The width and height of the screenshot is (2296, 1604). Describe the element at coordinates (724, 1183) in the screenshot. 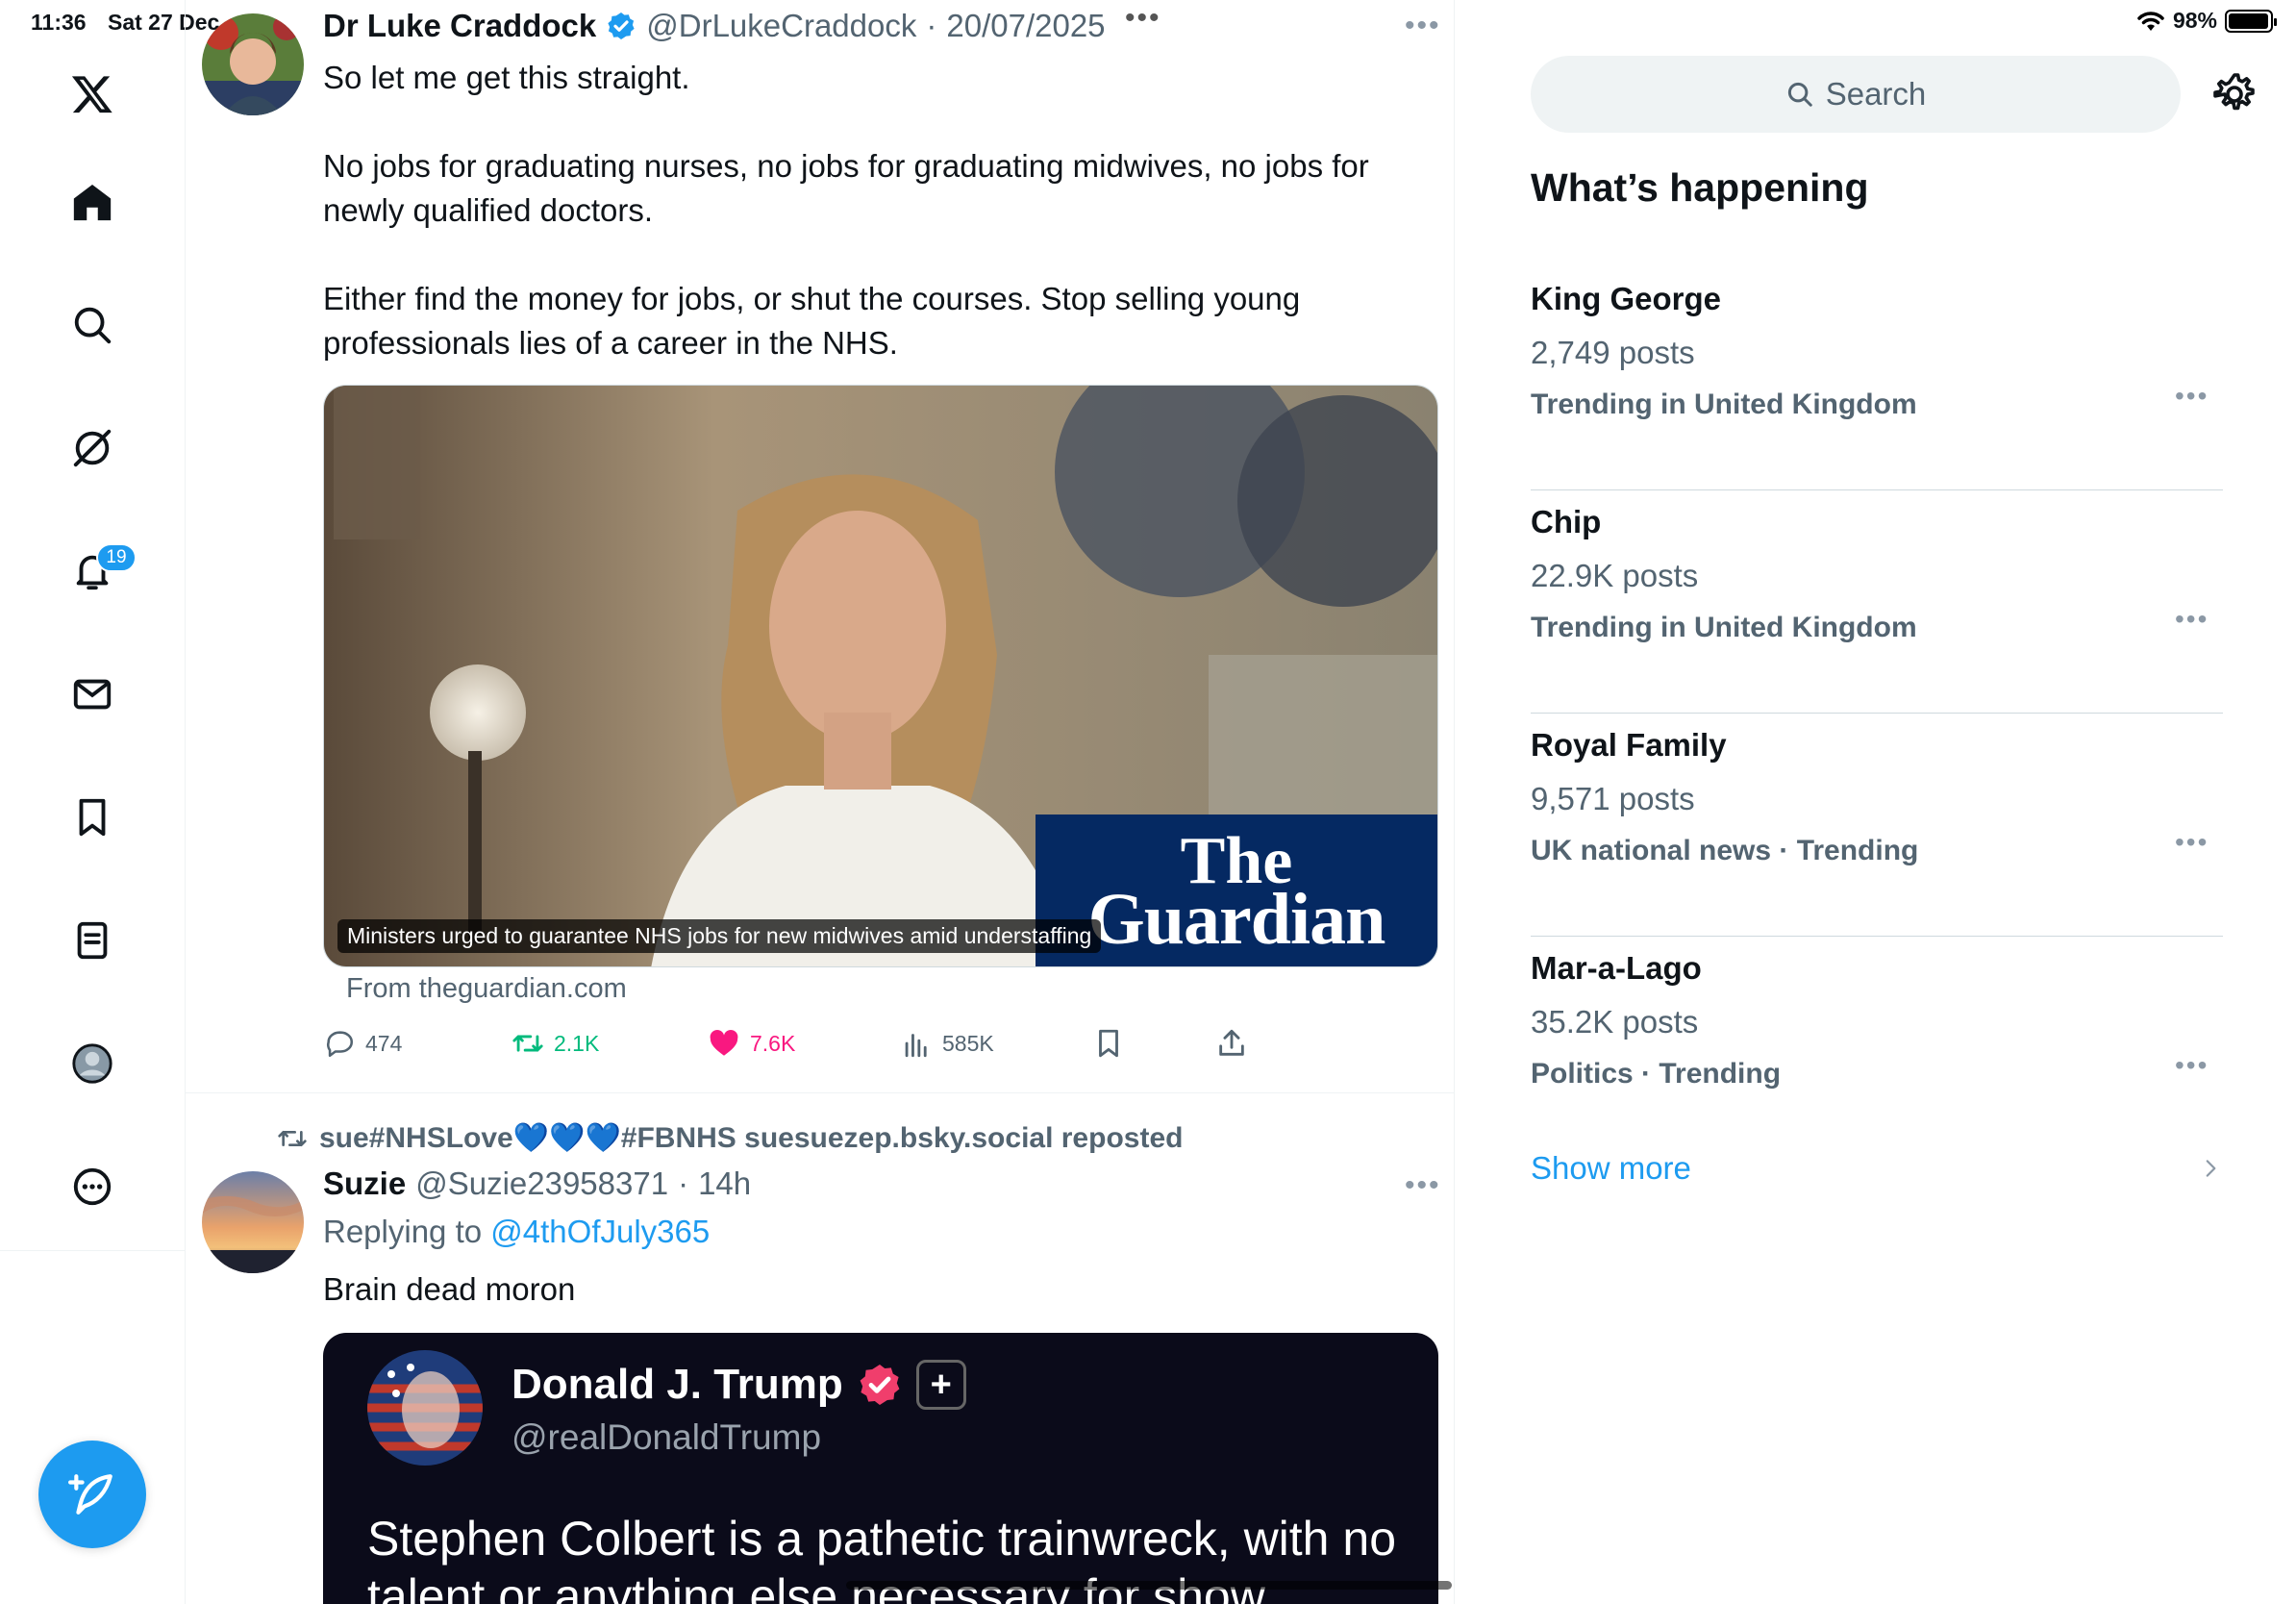

I see `post-time: 14h` at that location.